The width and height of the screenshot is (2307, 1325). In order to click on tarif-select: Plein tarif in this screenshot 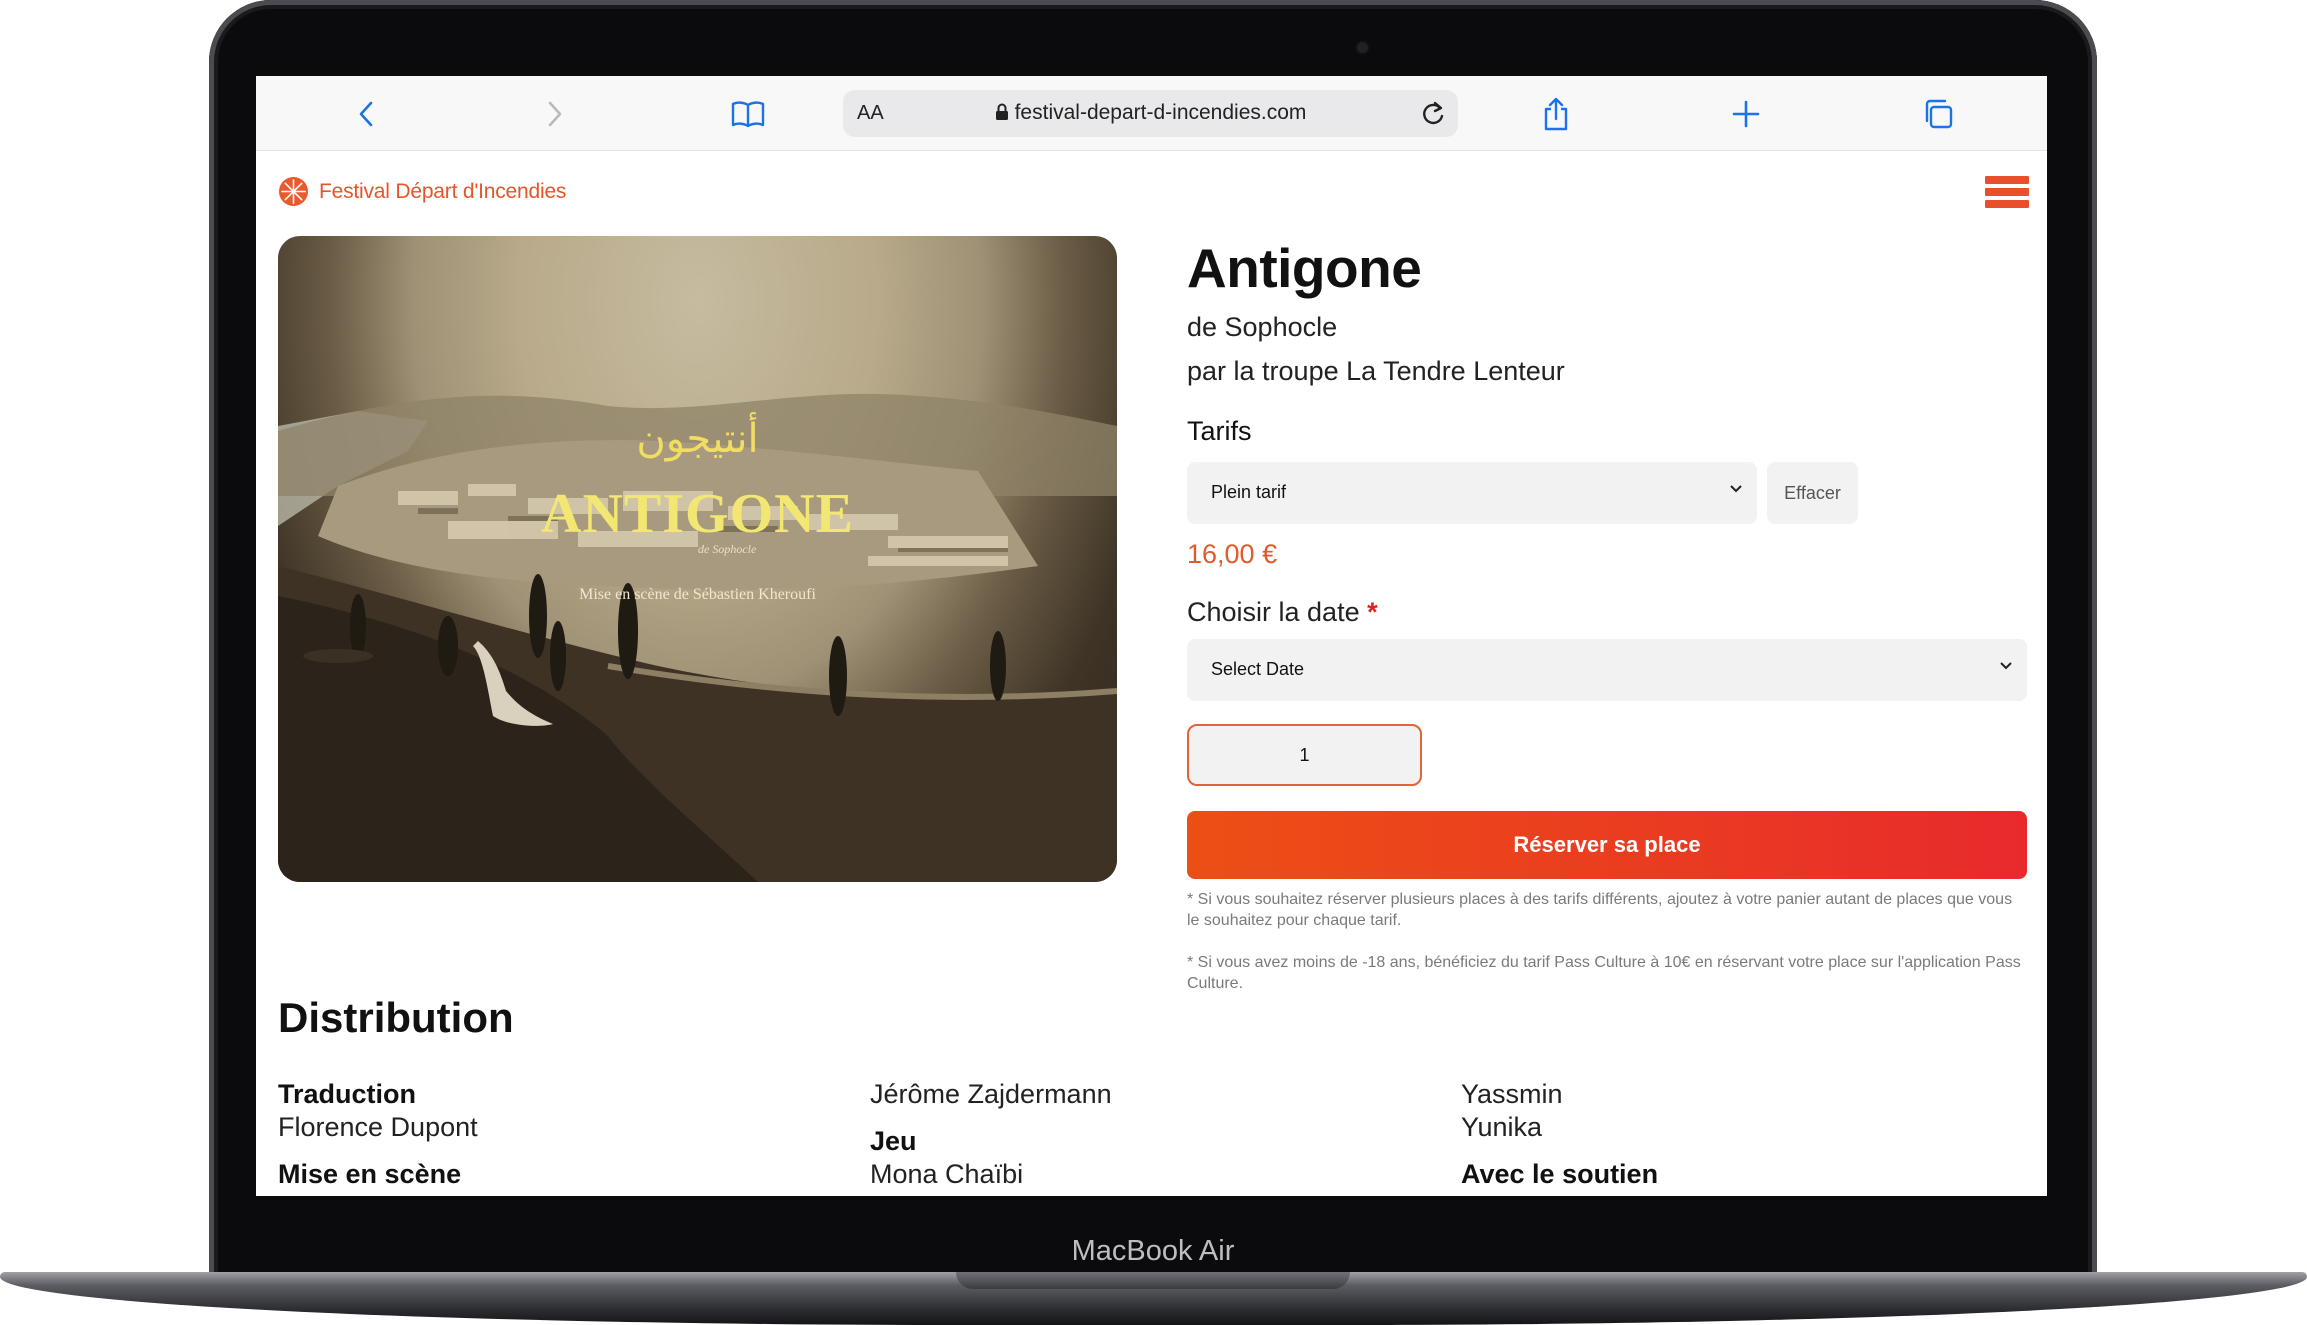, I will do `click(1472, 493)`.